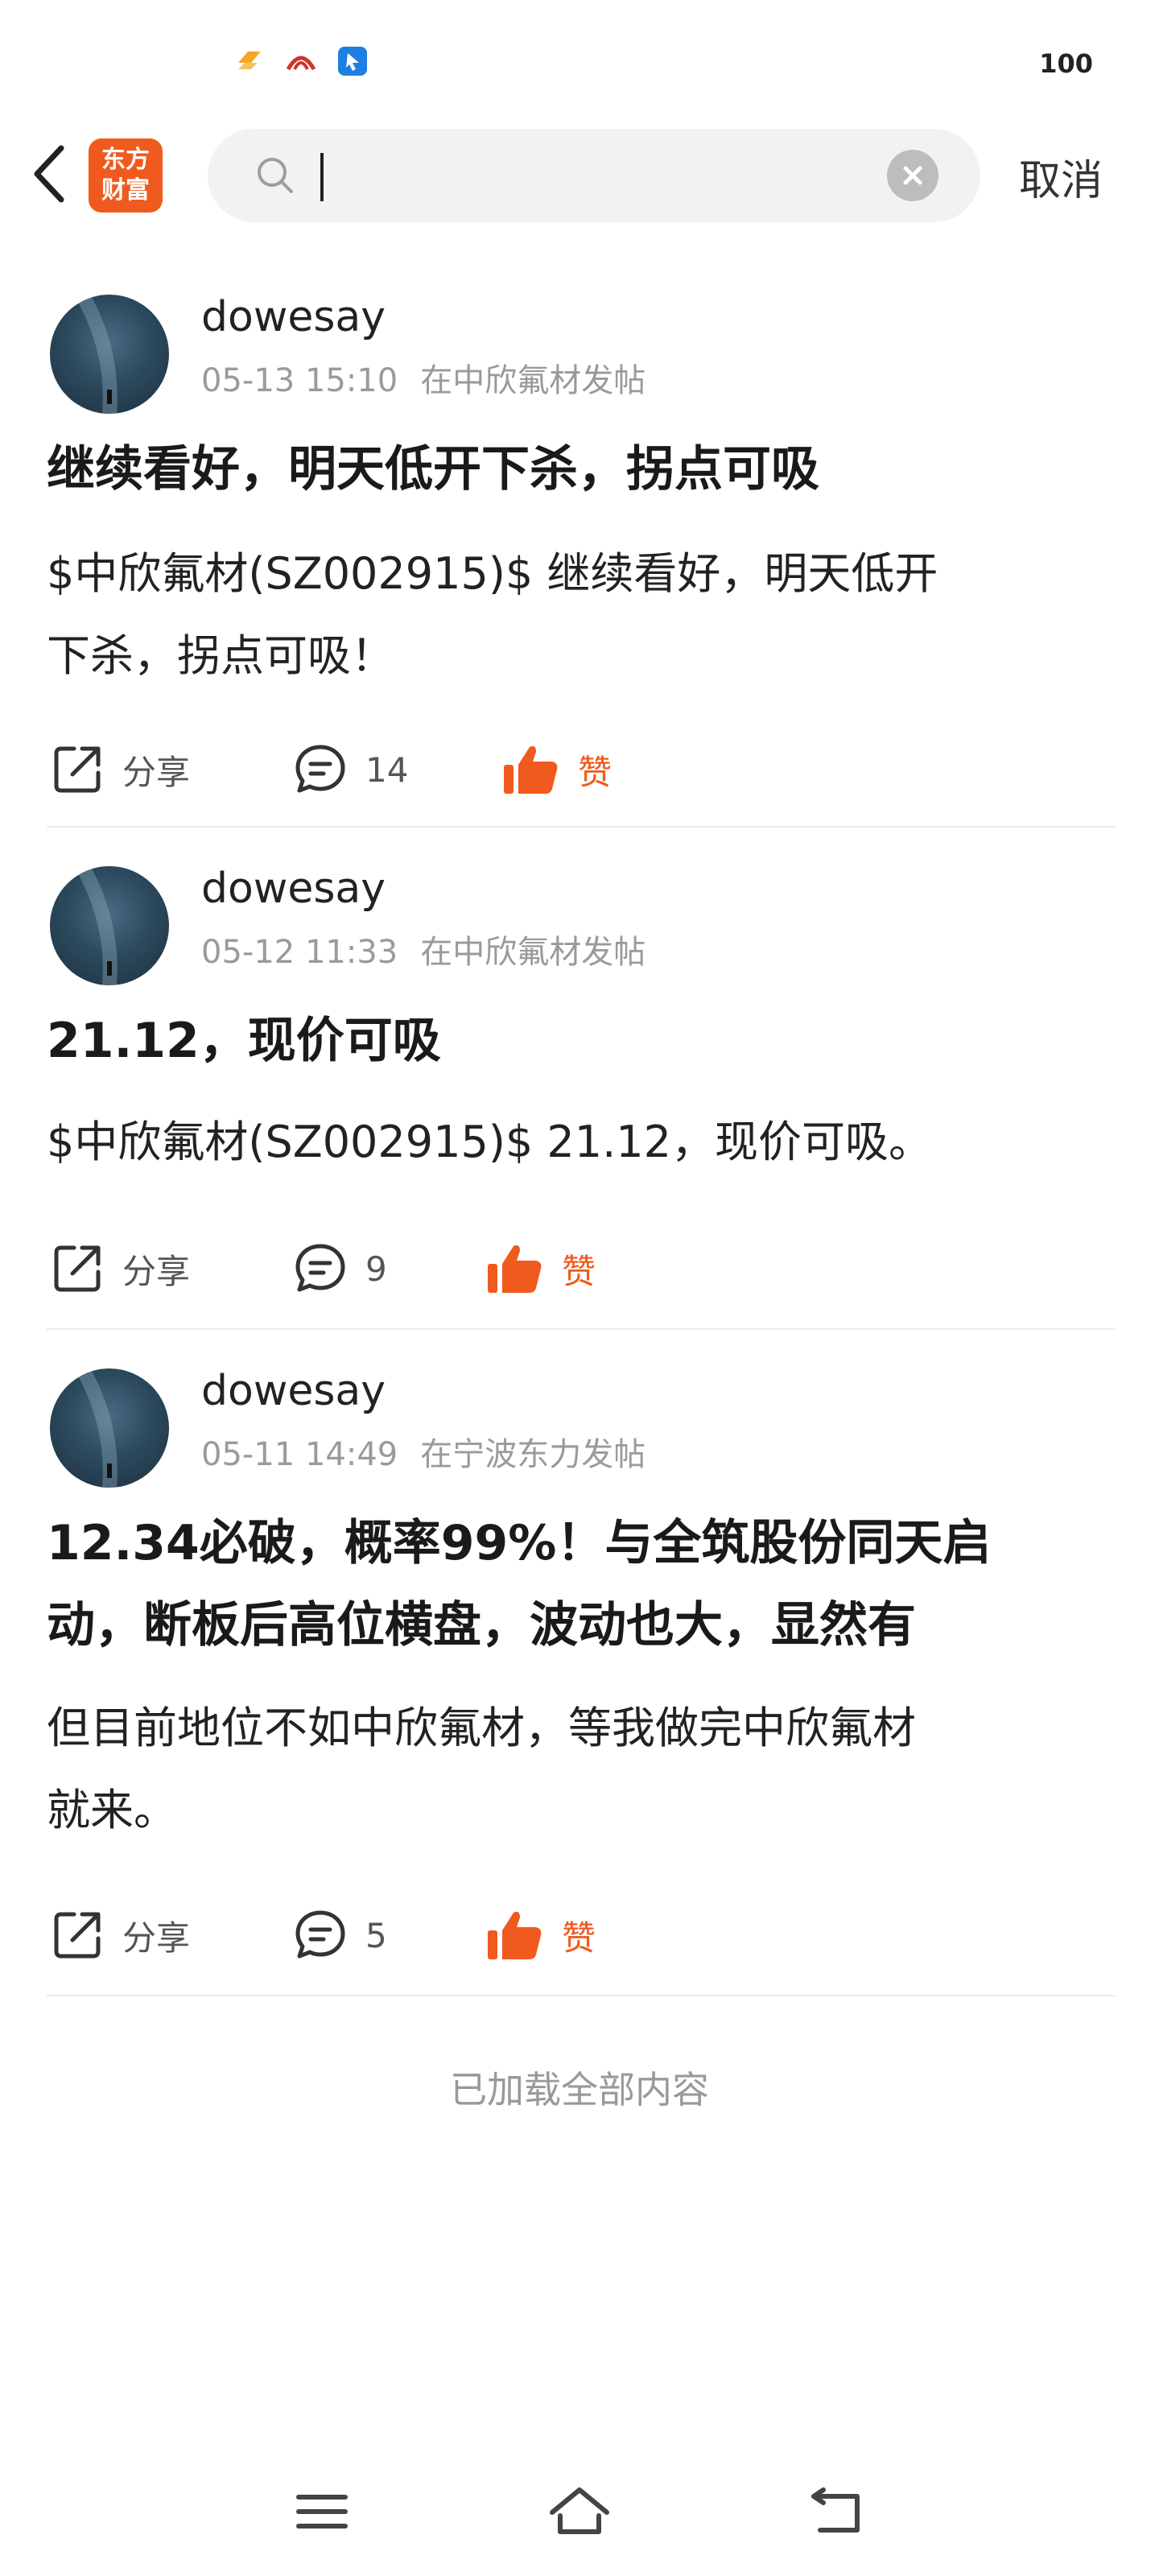 The height and width of the screenshot is (2576, 1159). I want to click on comment-button: 14, so click(350, 769).